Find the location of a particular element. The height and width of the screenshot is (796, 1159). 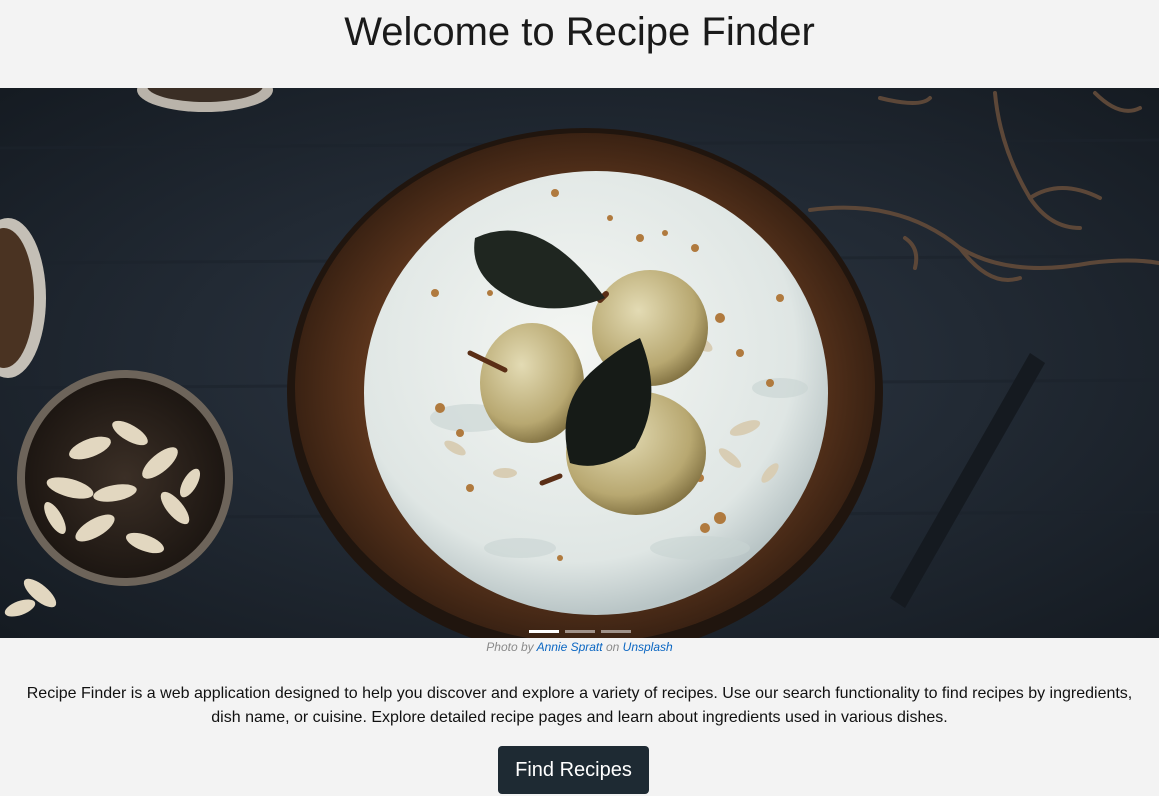

page-title: Welcome to Recipe Finder is located at coordinates (579, 32).